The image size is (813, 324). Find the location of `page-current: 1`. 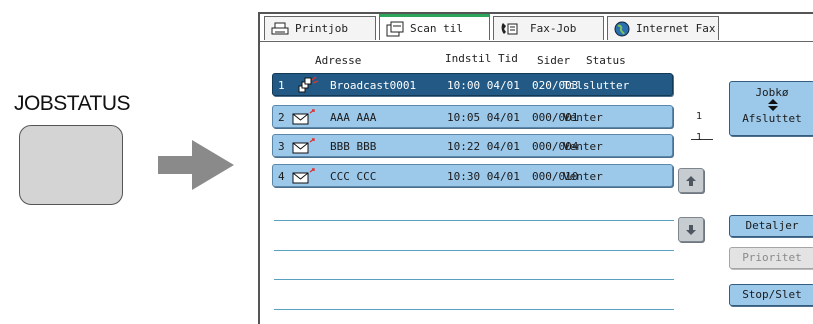

page-current: 1 is located at coordinates (699, 116).